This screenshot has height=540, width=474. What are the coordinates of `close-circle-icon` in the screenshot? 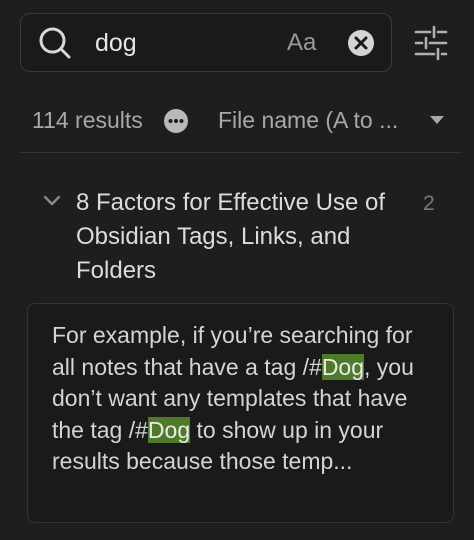 It's located at (361, 43).